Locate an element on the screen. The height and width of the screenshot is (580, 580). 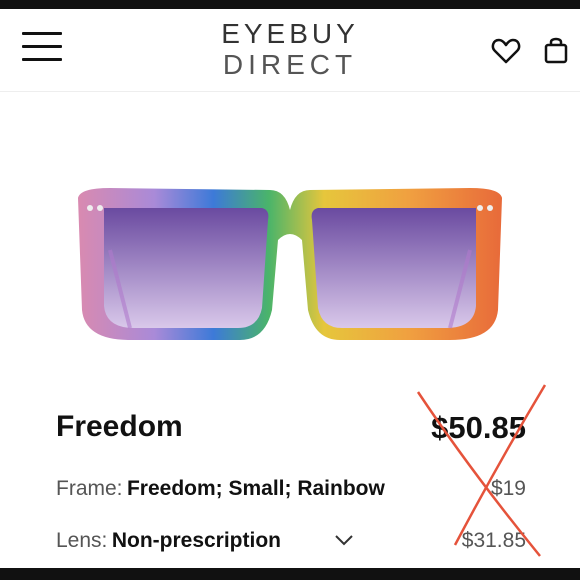
heart-icon is located at coordinates (506, 51).